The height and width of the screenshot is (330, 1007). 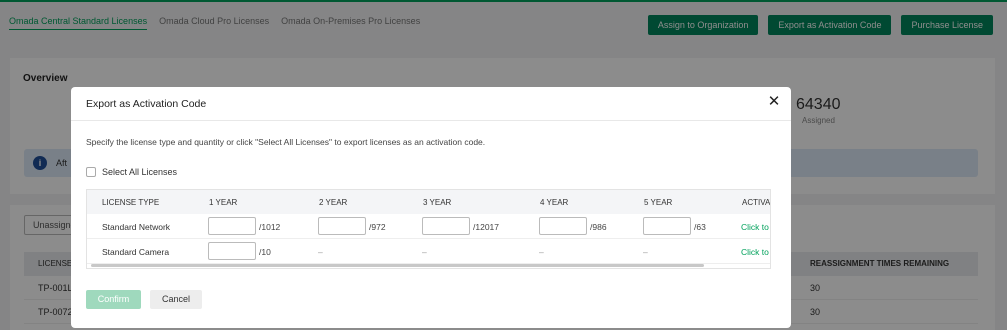 What do you see at coordinates (270, 227) in the screenshot?
I see `limit-1-year: /1012` at bounding box center [270, 227].